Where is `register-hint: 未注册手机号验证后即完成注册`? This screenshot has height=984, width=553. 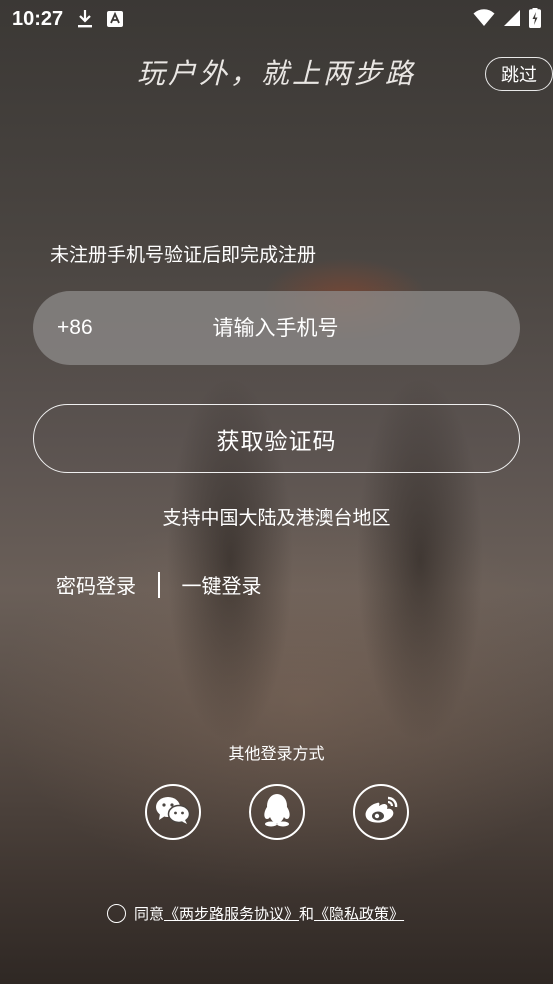 register-hint: 未注册手机号验证后即完成注册 is located at coordinates (183, 255).